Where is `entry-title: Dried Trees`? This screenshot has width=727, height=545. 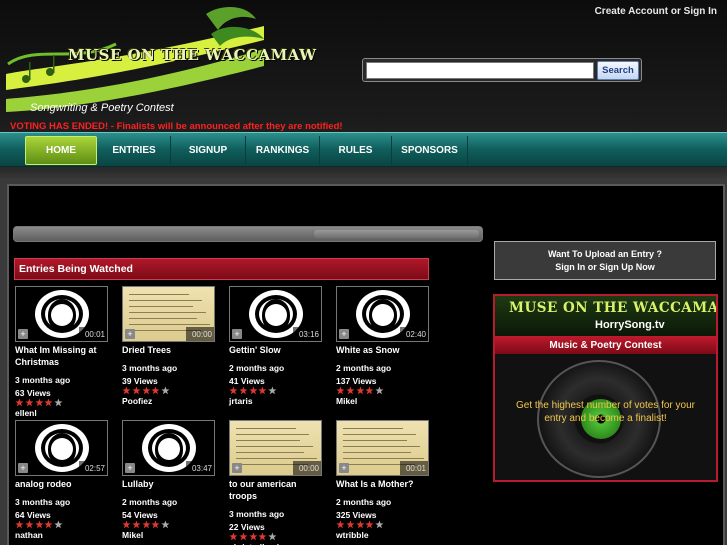 entry-title: Dried Trees is located at coordinates (169, 350).